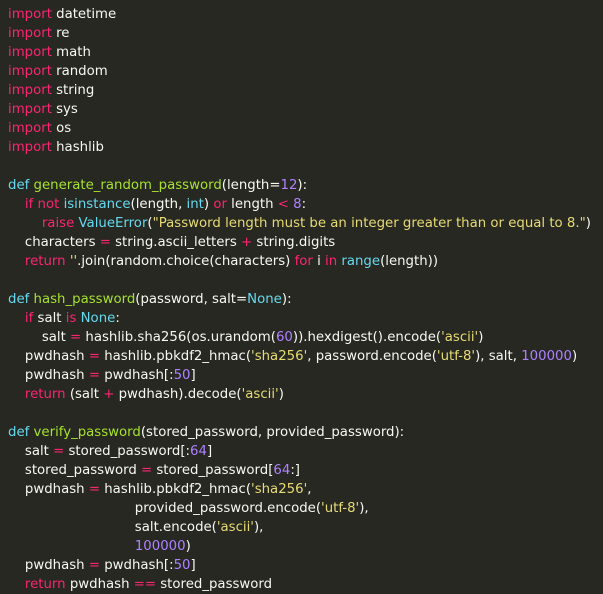  What do you see at coordinates (195, 204) in the screenshot?
I see `code-token: int` at bounding box center [195, 204].